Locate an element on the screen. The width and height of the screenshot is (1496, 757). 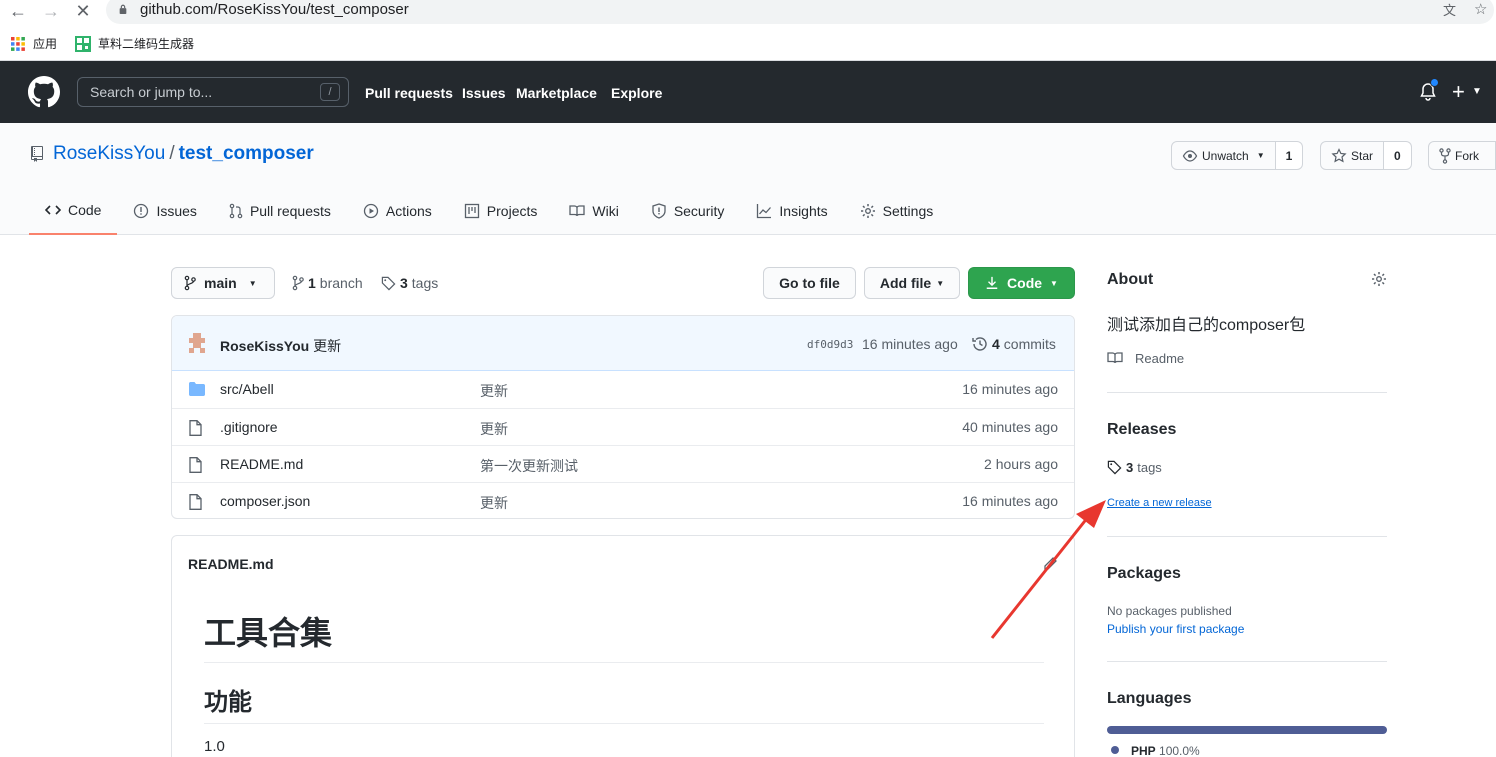
bookmark-qrcode: 草料二维码生成器 is located at coordinates (134, 43).